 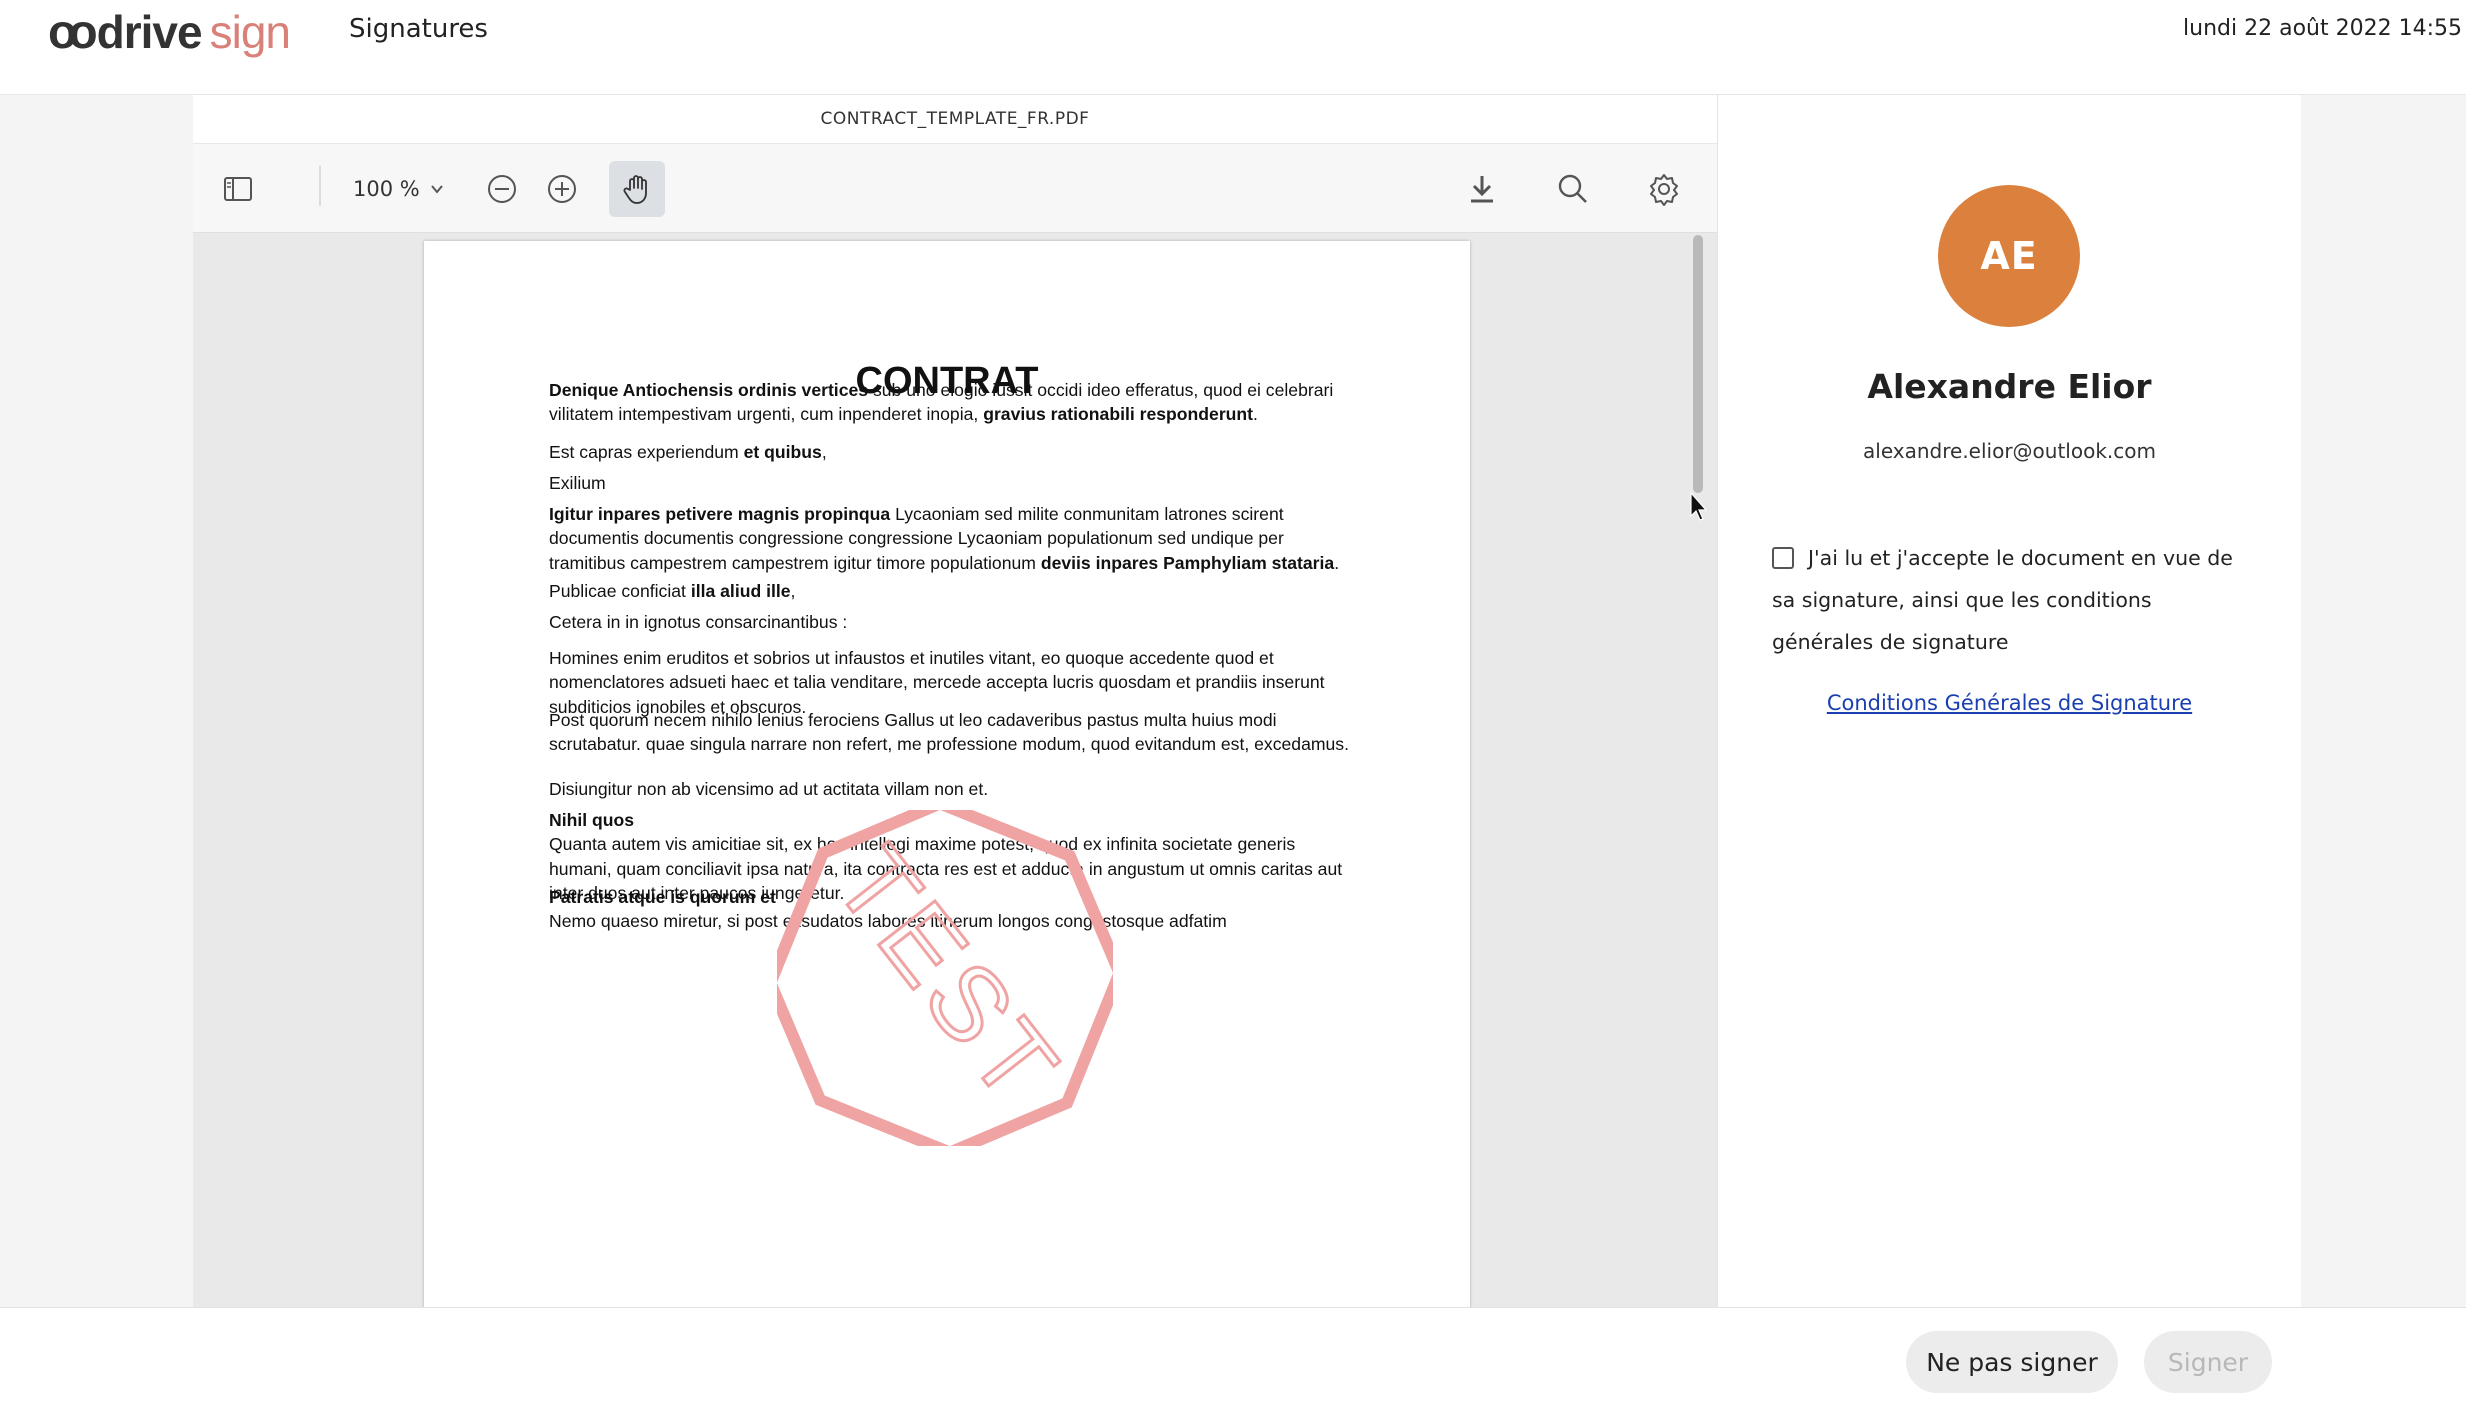 I want to click on zoom-level: 100 %, so click(x=386, y=189).